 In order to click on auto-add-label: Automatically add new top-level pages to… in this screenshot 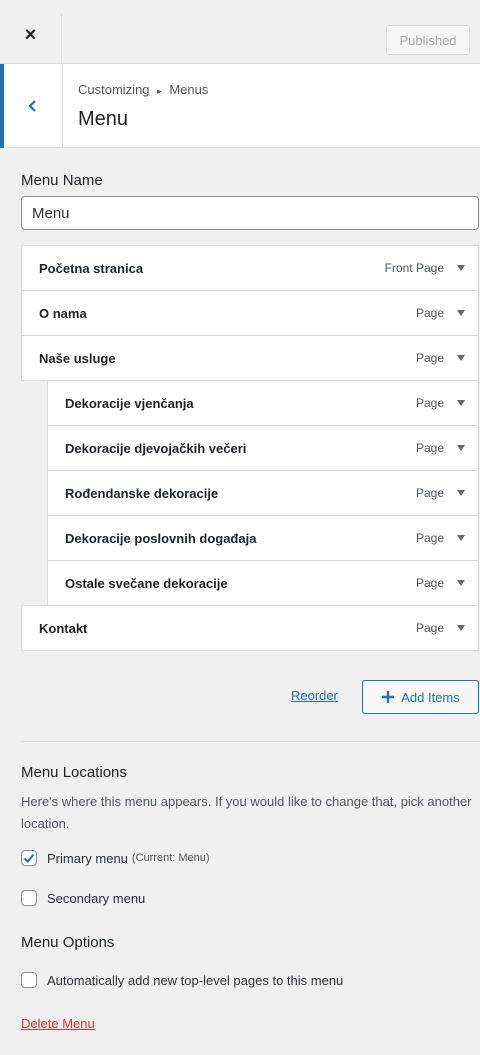, I will do `click(195, 980)`.